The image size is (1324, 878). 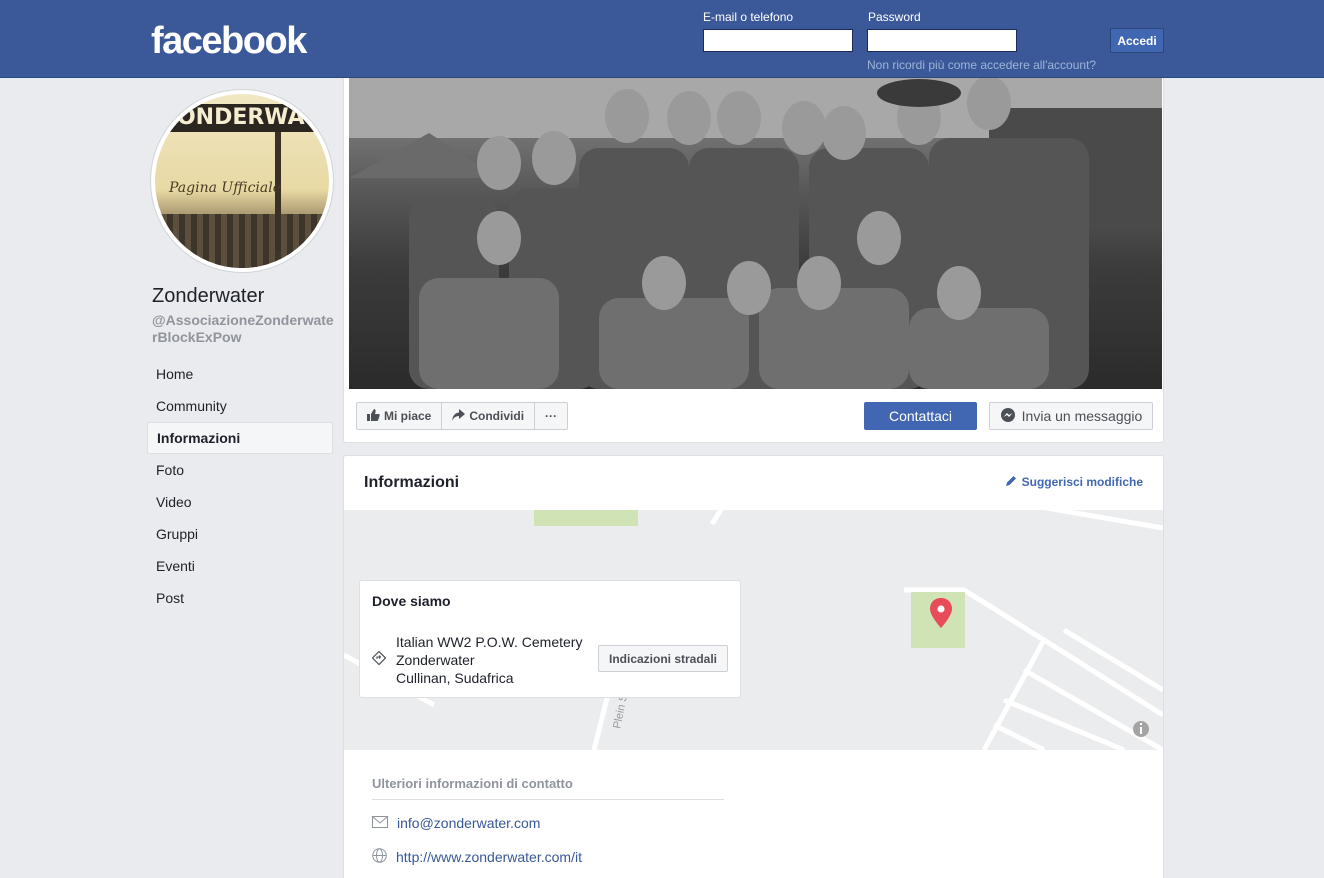 I want to click on share-button: Condividi, so click(x=489, y=416).